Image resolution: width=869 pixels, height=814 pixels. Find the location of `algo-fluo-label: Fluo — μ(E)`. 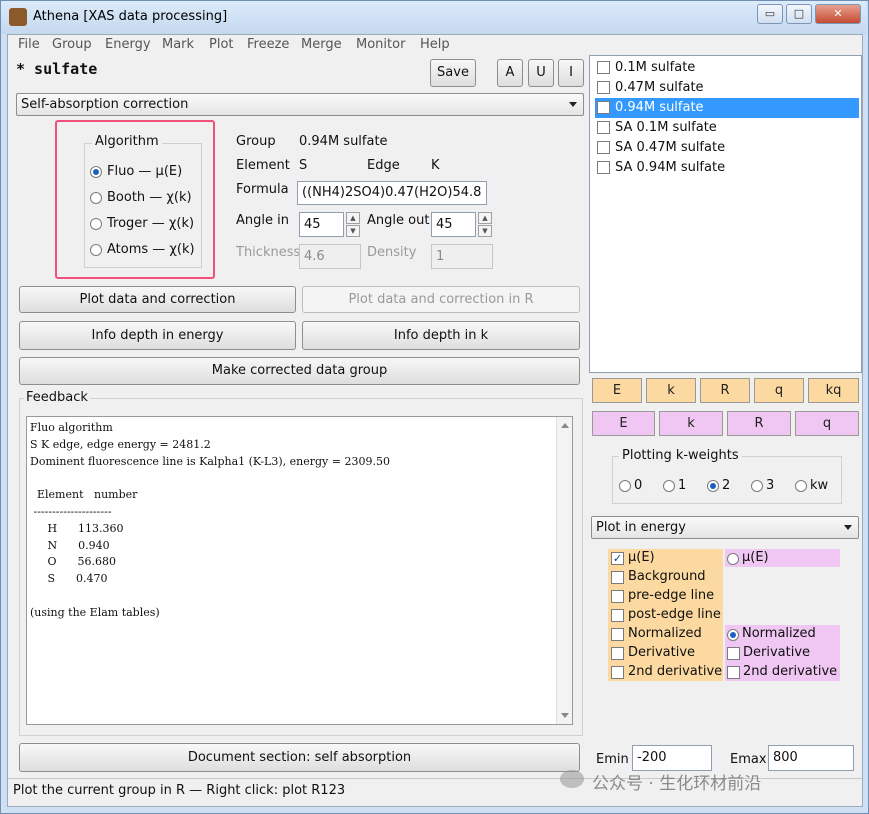

algo-fluo-label: Fluo — μ(E) is located at coordinates (144, 171).